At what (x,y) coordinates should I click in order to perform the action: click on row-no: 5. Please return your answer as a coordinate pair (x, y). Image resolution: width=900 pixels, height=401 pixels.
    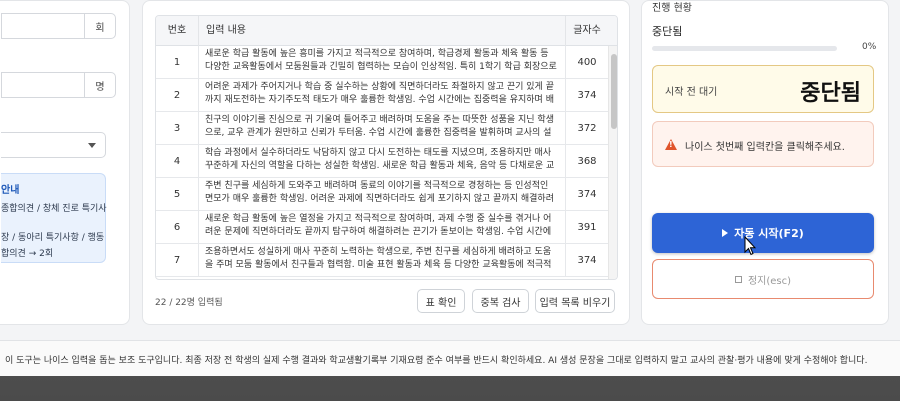
    Looking at the image, I should click on (177, 194).